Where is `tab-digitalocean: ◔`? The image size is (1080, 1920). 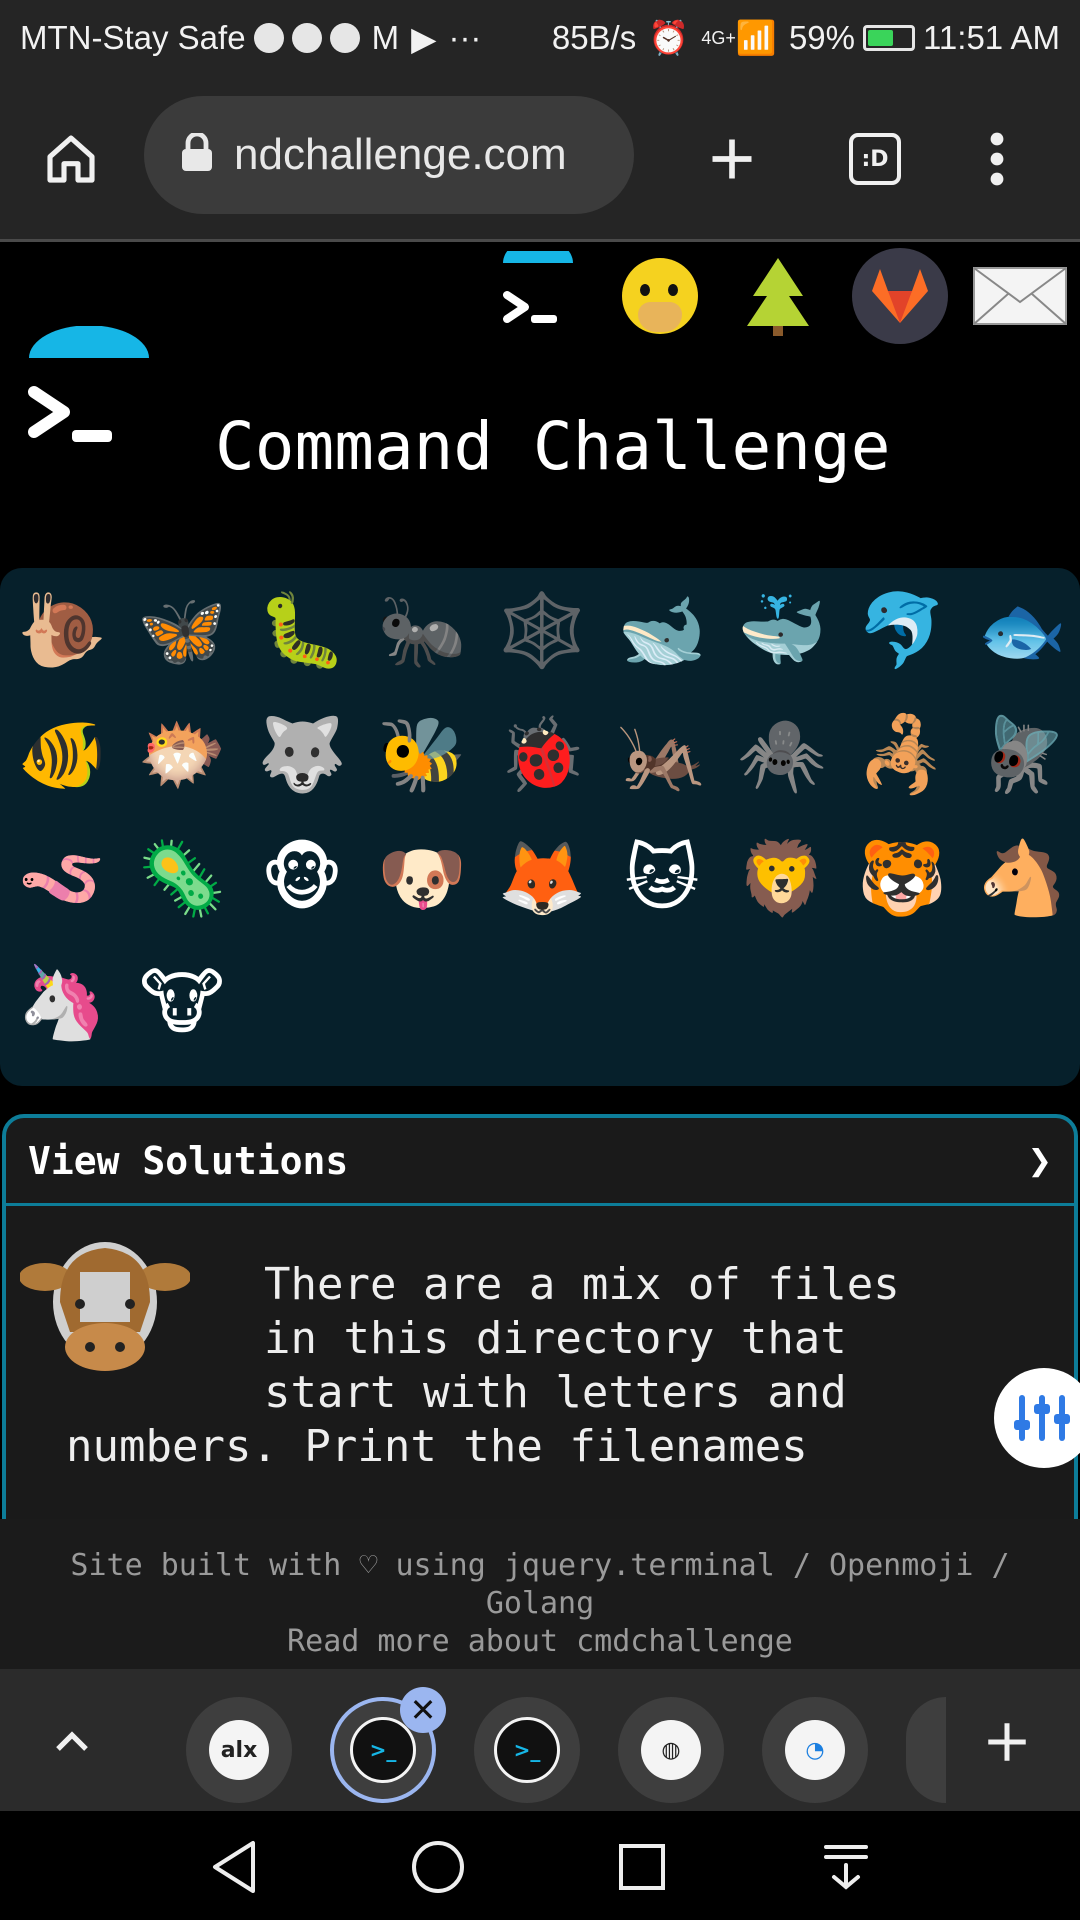 tab-digitalocean: ◔ is located at coordinates (815, 1750).